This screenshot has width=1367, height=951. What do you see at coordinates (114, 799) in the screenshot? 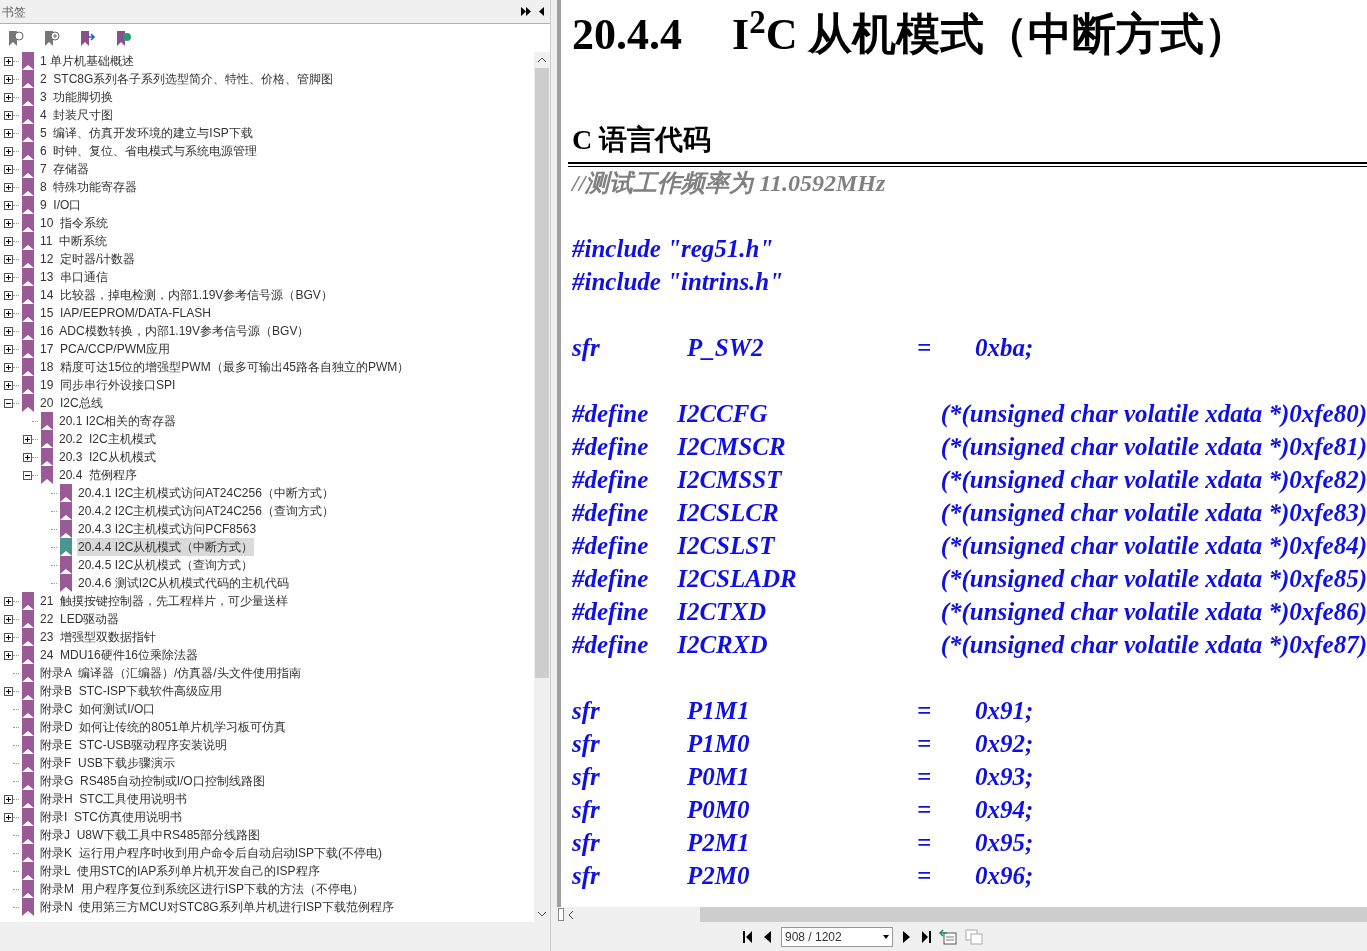
I see `bookmark-item: 附录H STC工具使用说明书` at bounding box center [114, 799].